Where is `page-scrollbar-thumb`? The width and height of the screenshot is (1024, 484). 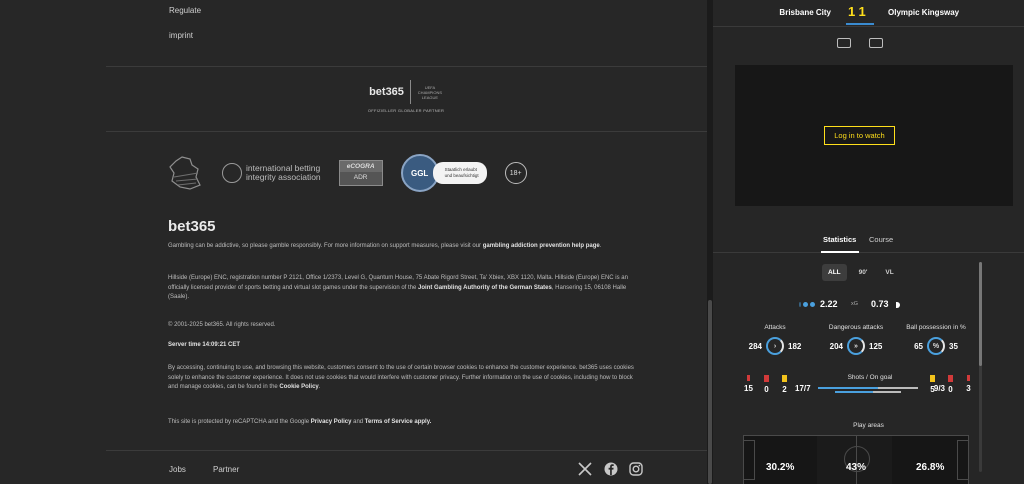
page-scrollbar-thumb is located at coordinates (710, 392).